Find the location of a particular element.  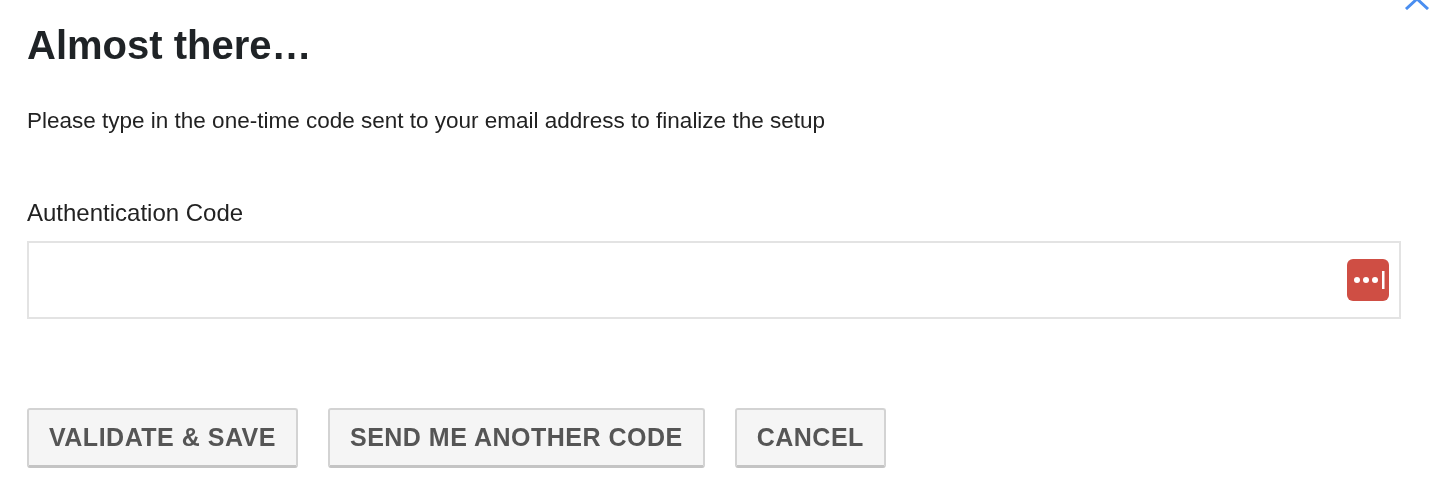

chevron-up-icon is located at coordinates (1417, 5).